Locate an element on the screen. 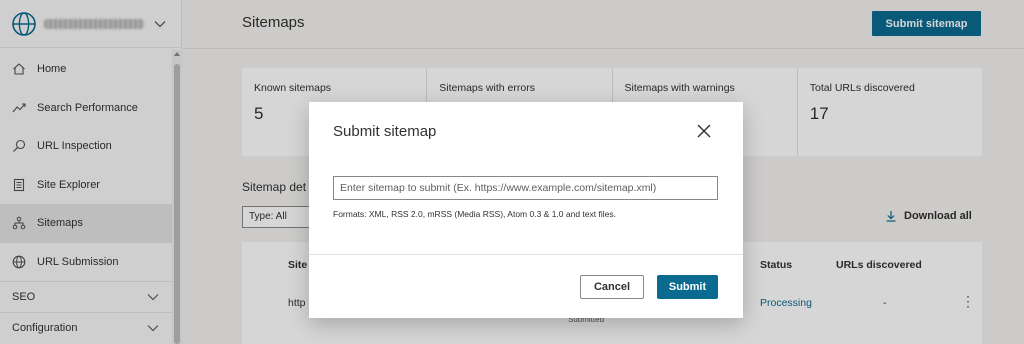  cancel-button: Cancel is located at coordinates (612, 287).